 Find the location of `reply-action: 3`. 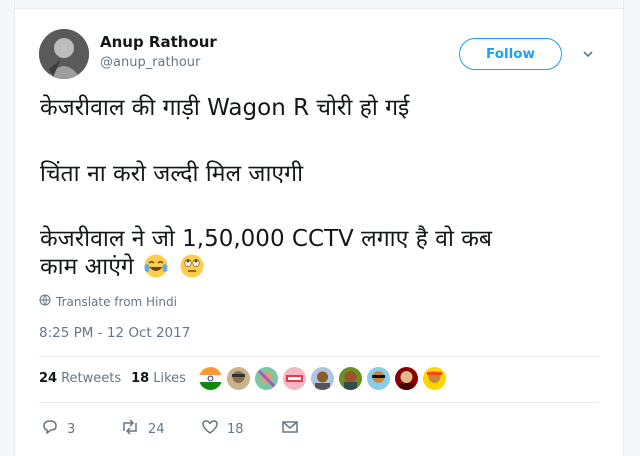

reply-action: 3 is located at coordinates (58, 429).